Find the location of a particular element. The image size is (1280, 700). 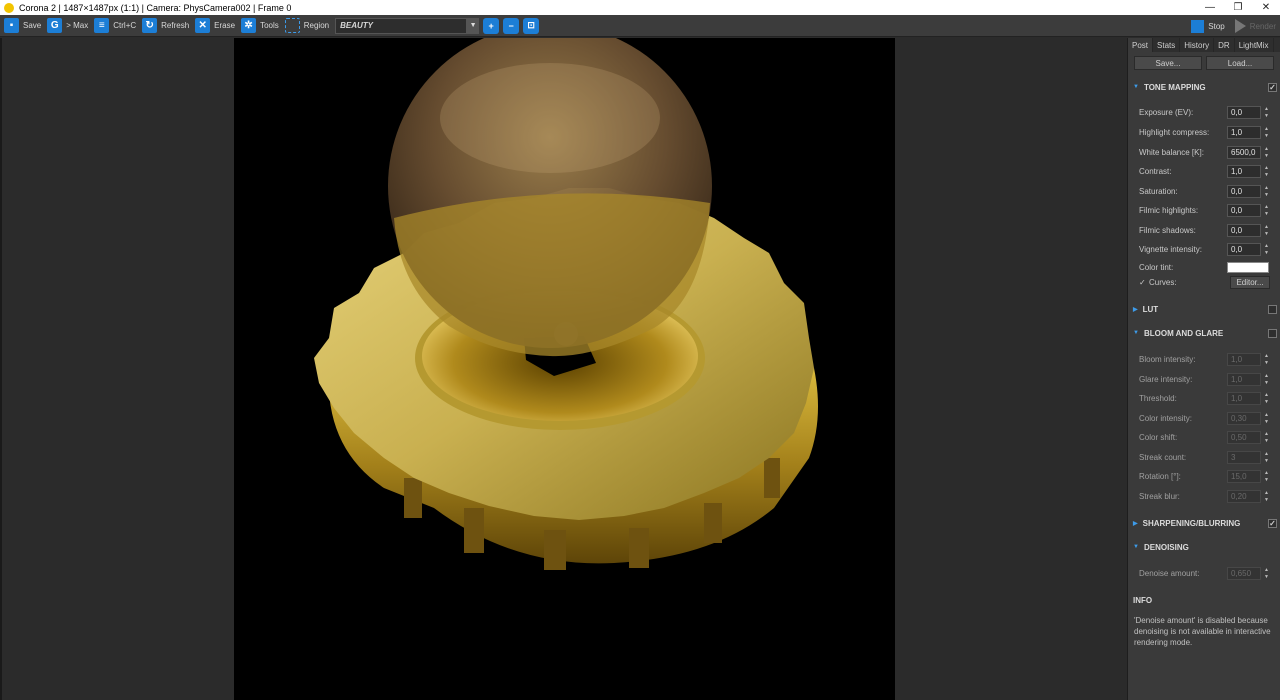

window-controls: — ❐ ✕ is located at coordinates (1238, 7).